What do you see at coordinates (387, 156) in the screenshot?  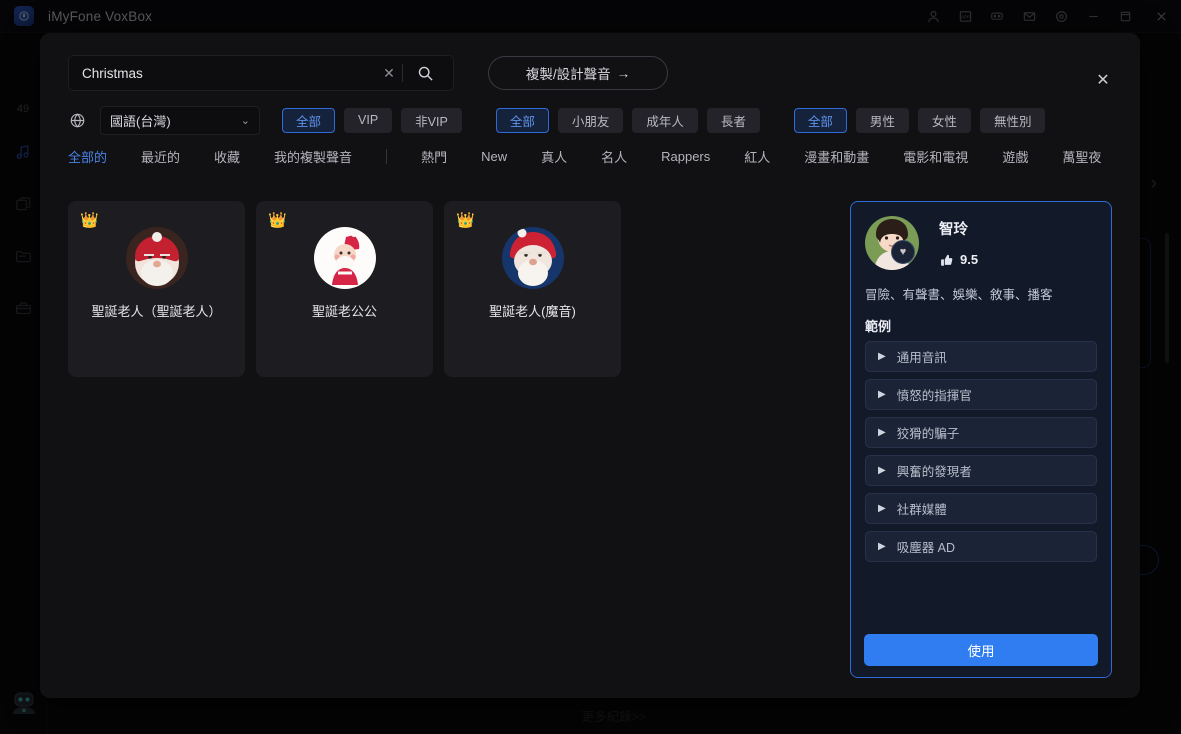 I see `tabs-divider` at bounding box center [387, 156].